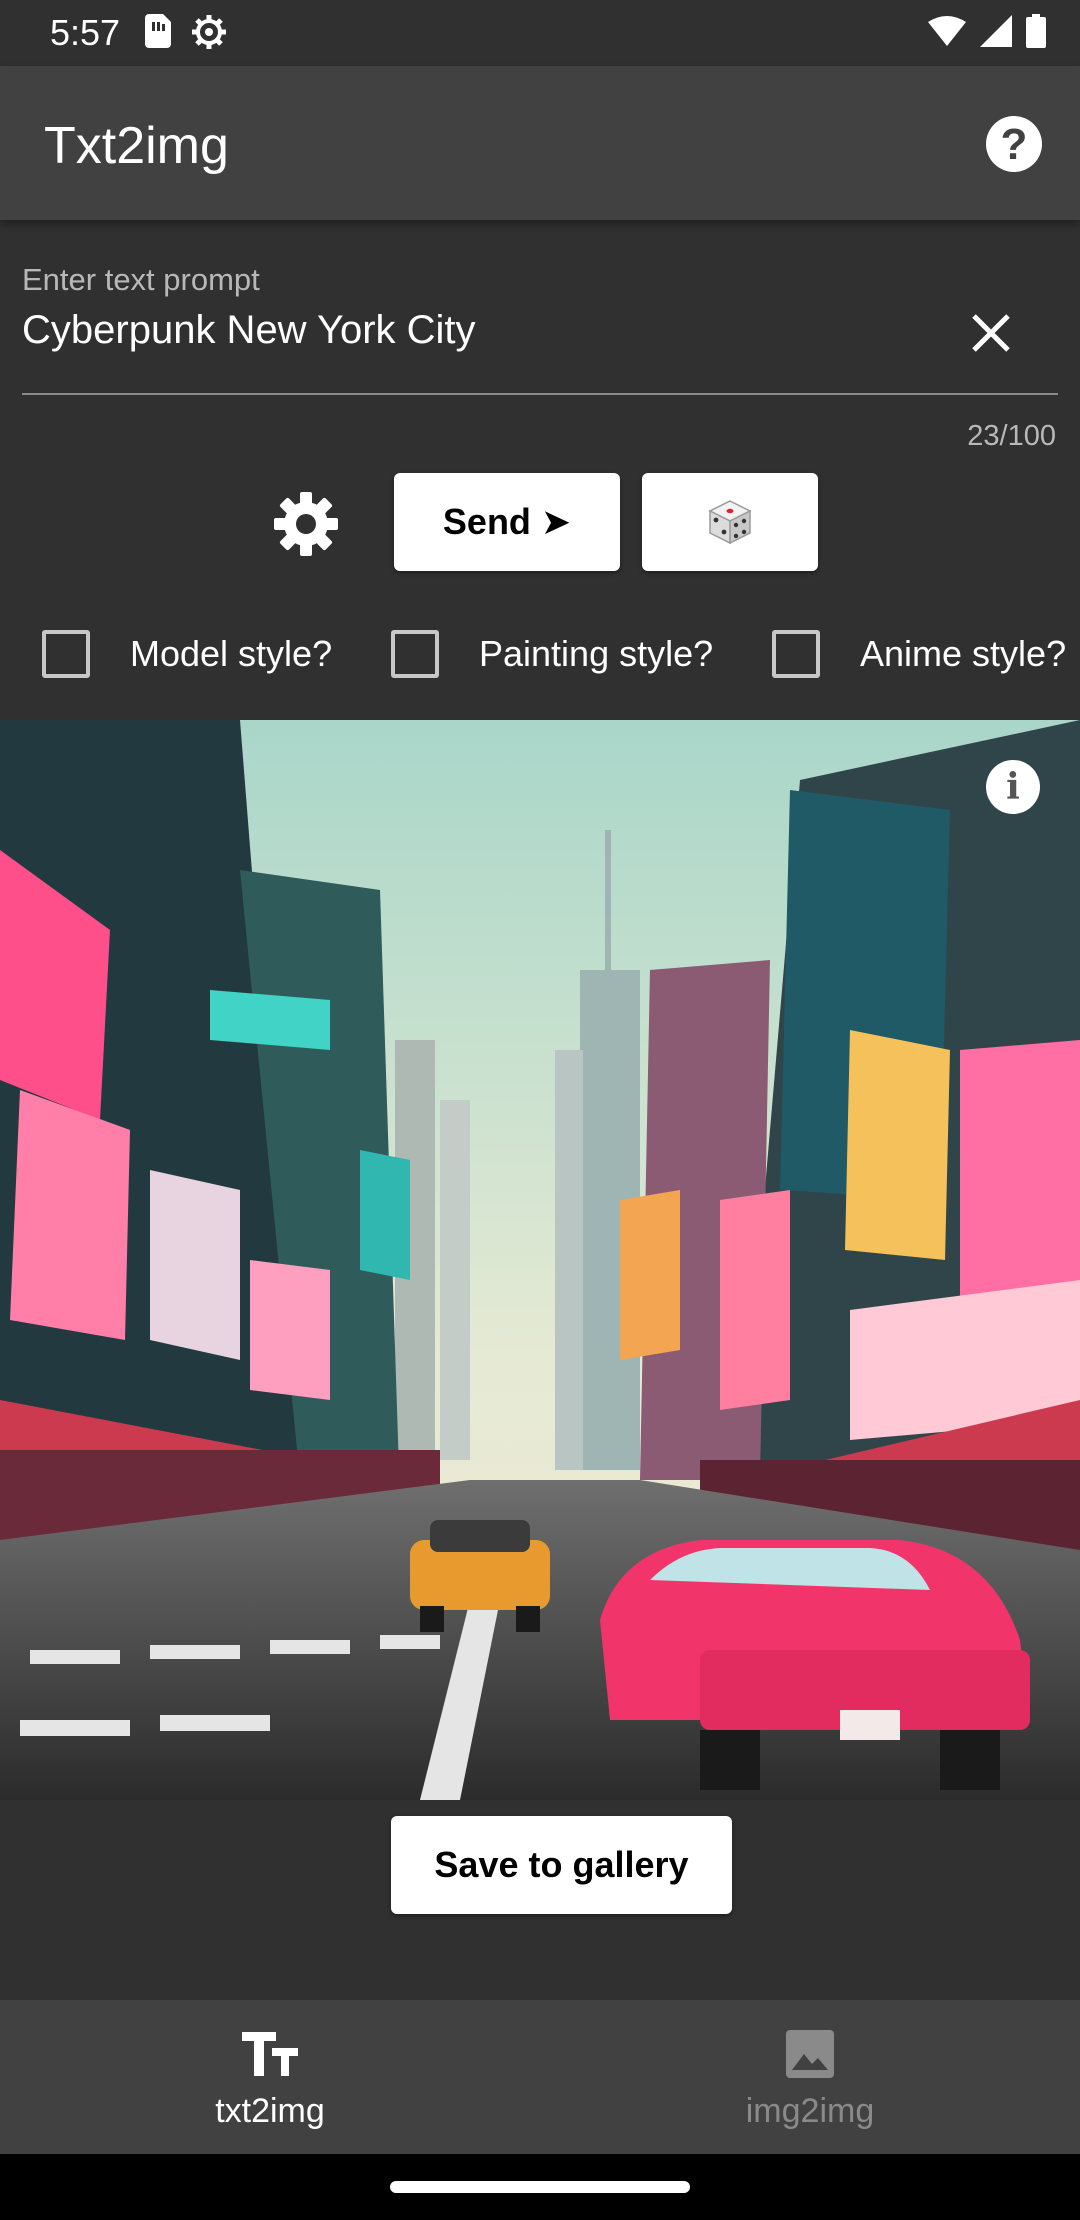 This screenshot has height=2220, width=1080. Describe the element at coordinates (963, 653) in the screenshot. I see `anime-style-label: Anime style?` at that location.